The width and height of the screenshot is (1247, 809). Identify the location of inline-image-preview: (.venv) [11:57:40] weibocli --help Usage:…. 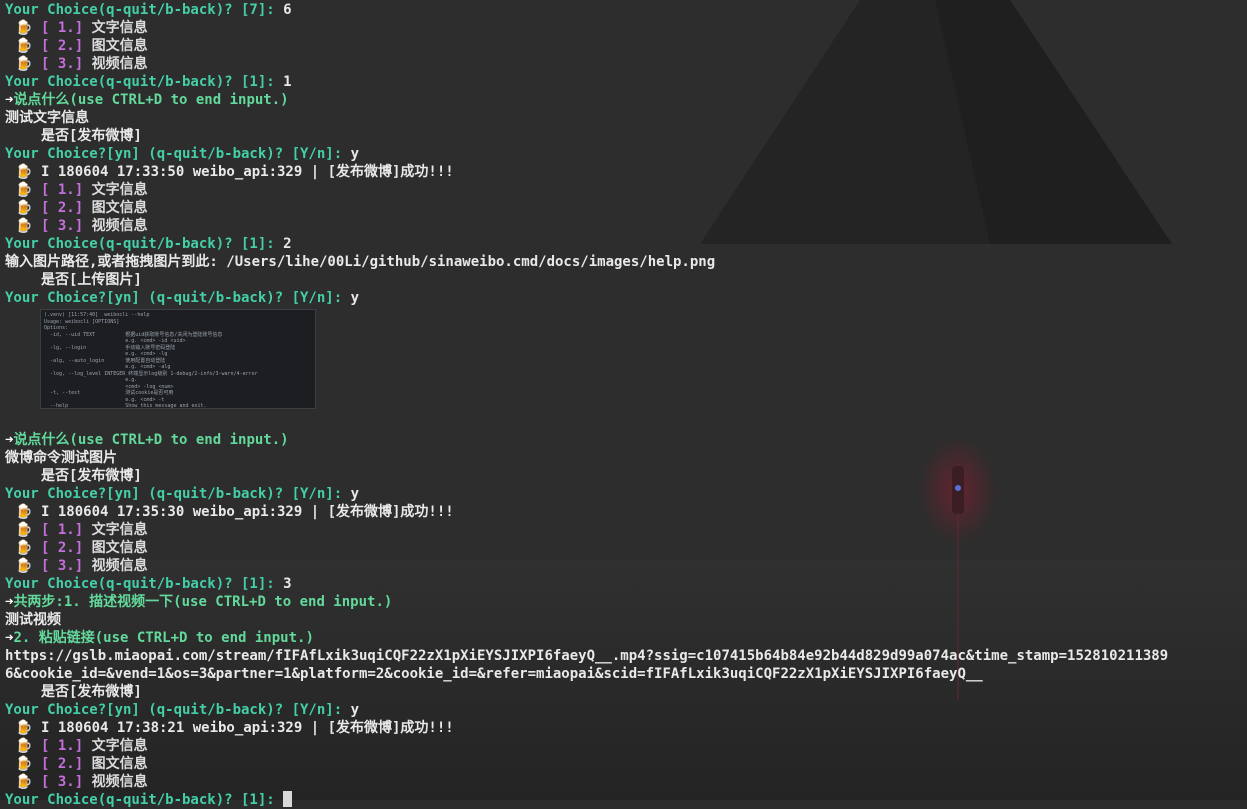
(626, 363).